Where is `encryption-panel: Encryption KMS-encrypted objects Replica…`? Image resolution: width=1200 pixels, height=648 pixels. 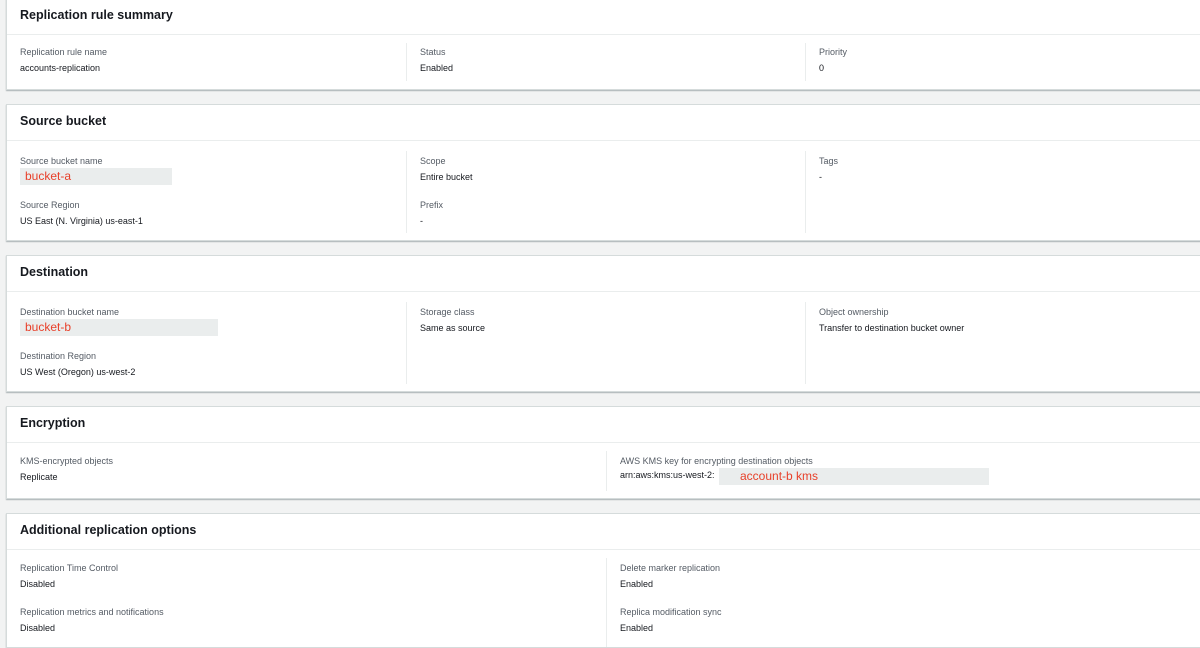 encryption-panel: Encryption KMS-encrypted objects Replica… is located at coordinates (603, 452).